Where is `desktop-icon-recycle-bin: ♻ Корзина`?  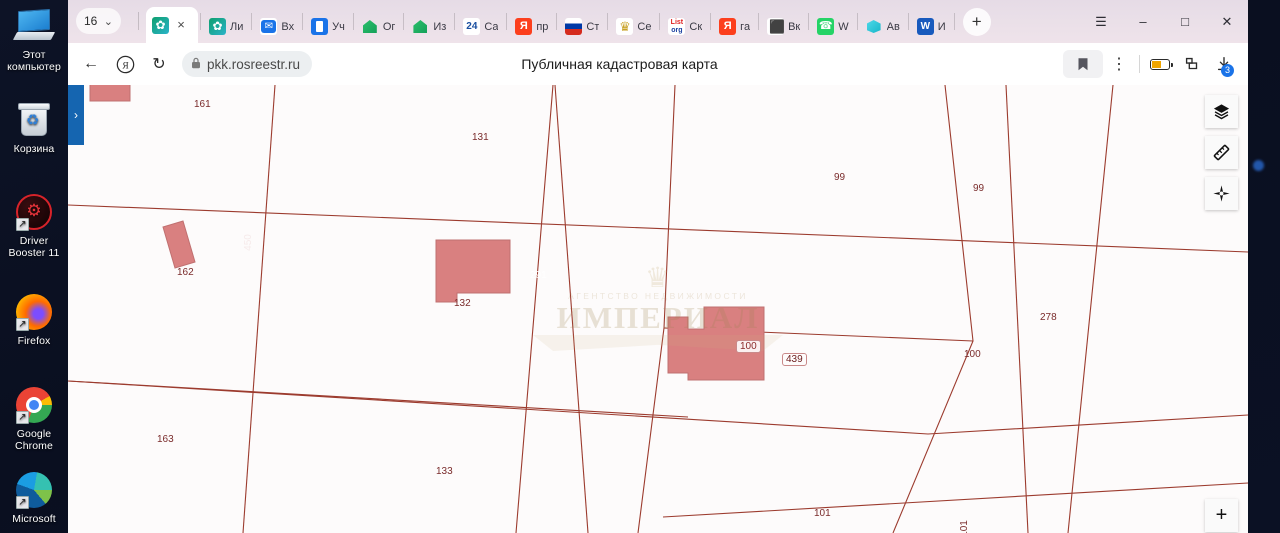
desktop-icon-recycle-bin: ♻ Корзина is located at coordinates (34, 127).